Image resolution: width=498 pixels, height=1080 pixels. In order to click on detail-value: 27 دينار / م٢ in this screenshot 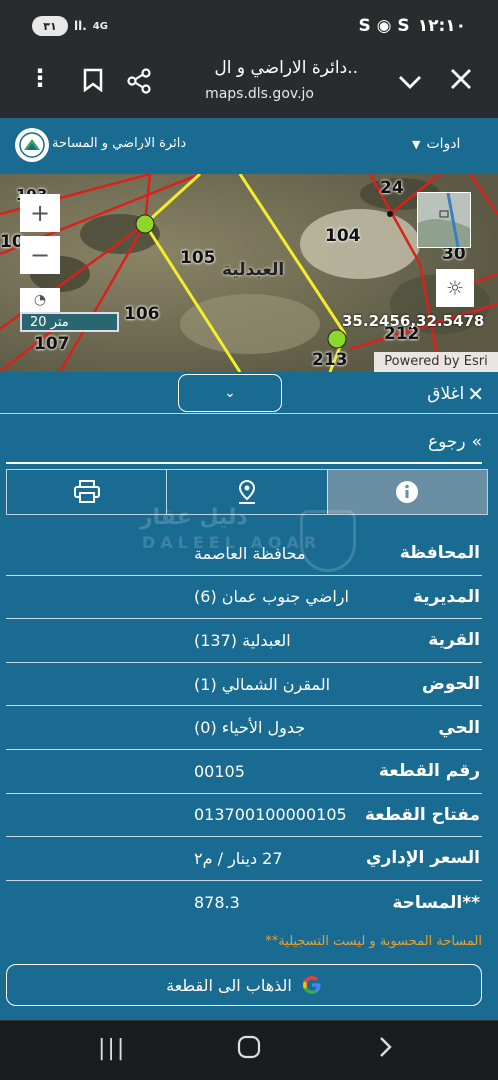, I will do `click(238, 858)`.